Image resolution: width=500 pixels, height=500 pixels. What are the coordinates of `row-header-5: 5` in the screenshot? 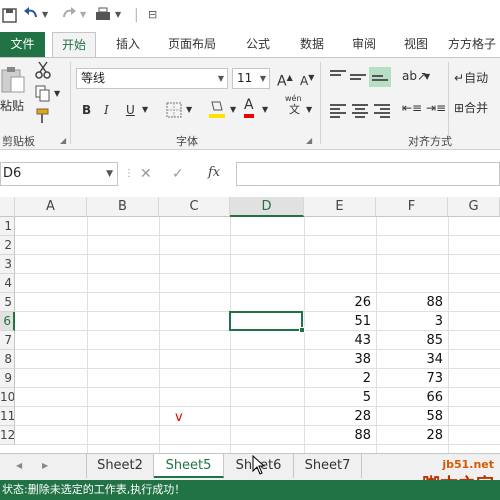 It's located at (7, 302).